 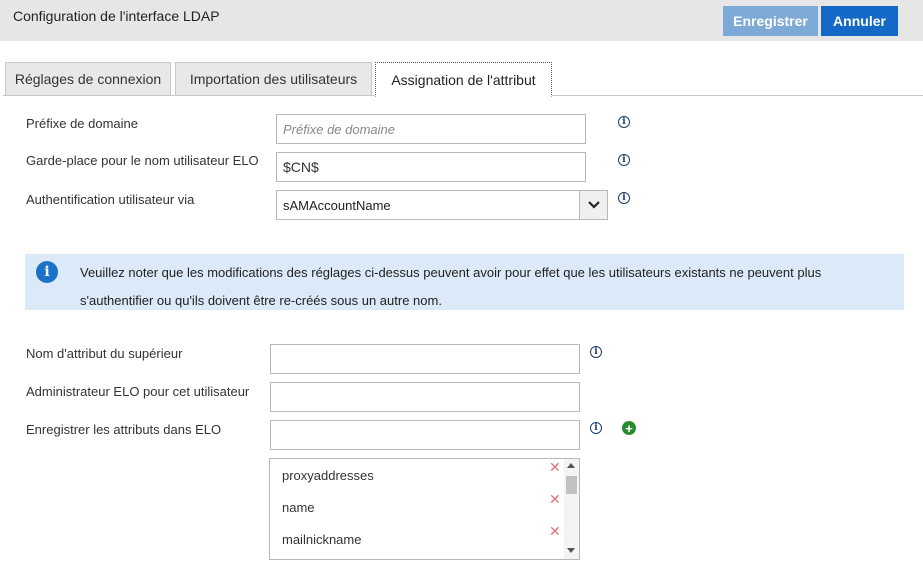 I want to click on elo-admin-label: Administrateur ELO pour cet utilisateur, so click(x=138, y=391).